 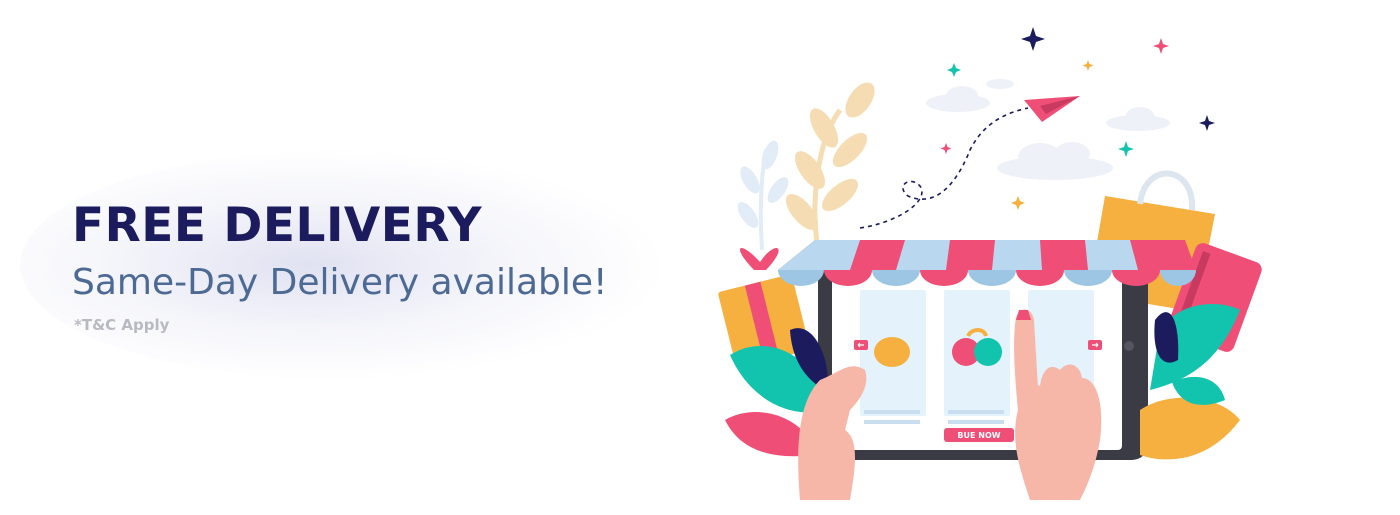 What do you see at coordinates (806, 166) in the screenshot?
I see `leaf-icon` at bounding box center [806, 166].